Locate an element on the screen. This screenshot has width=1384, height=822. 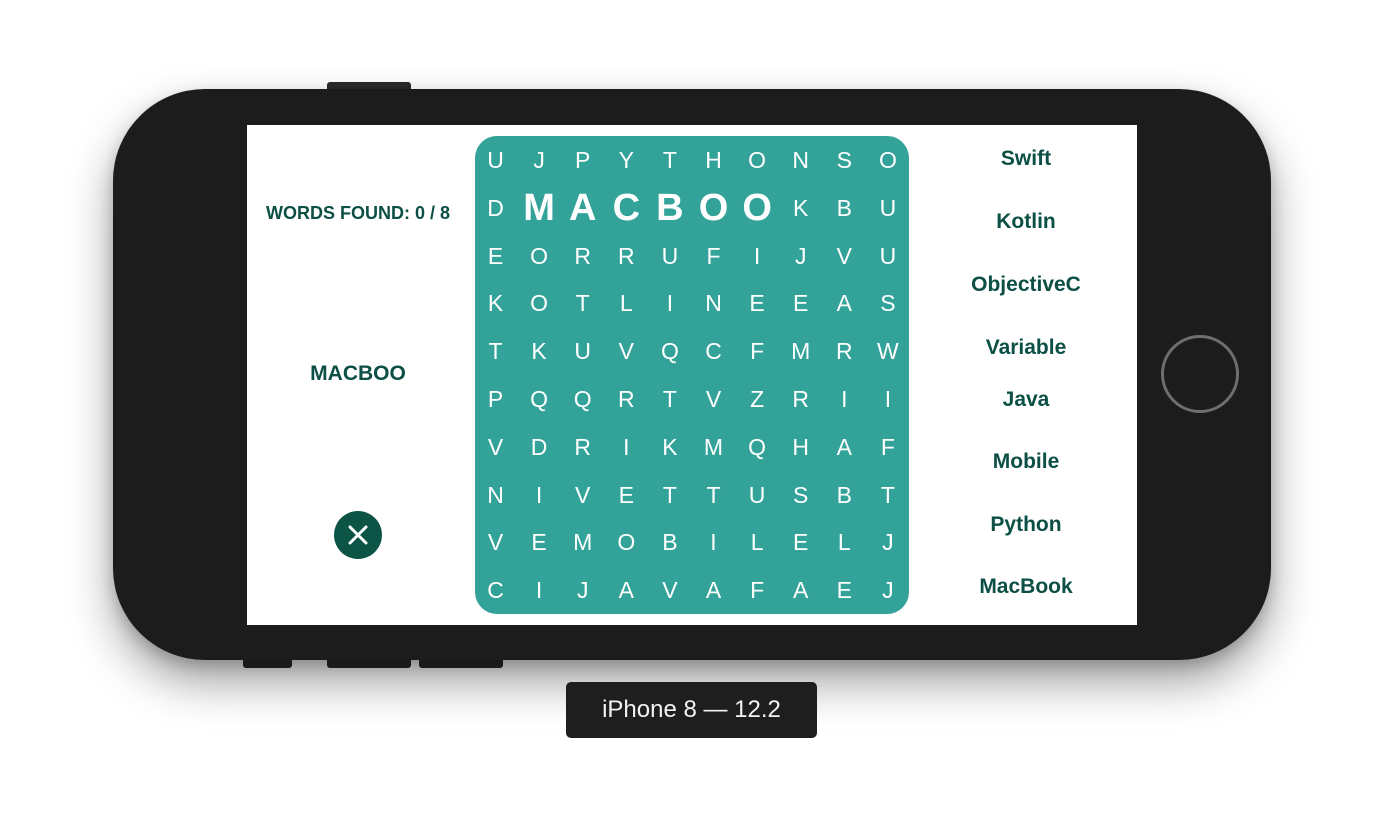
grid-cell: Z is located at coordinates (757, 399).